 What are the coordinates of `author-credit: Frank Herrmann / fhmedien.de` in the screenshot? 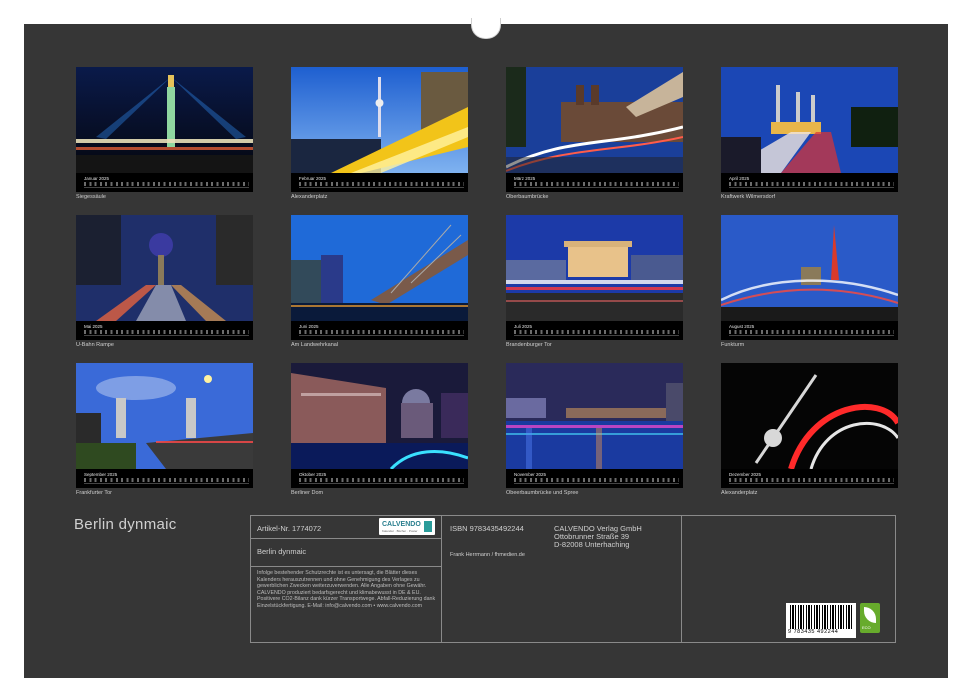 It's located at (487, 555).